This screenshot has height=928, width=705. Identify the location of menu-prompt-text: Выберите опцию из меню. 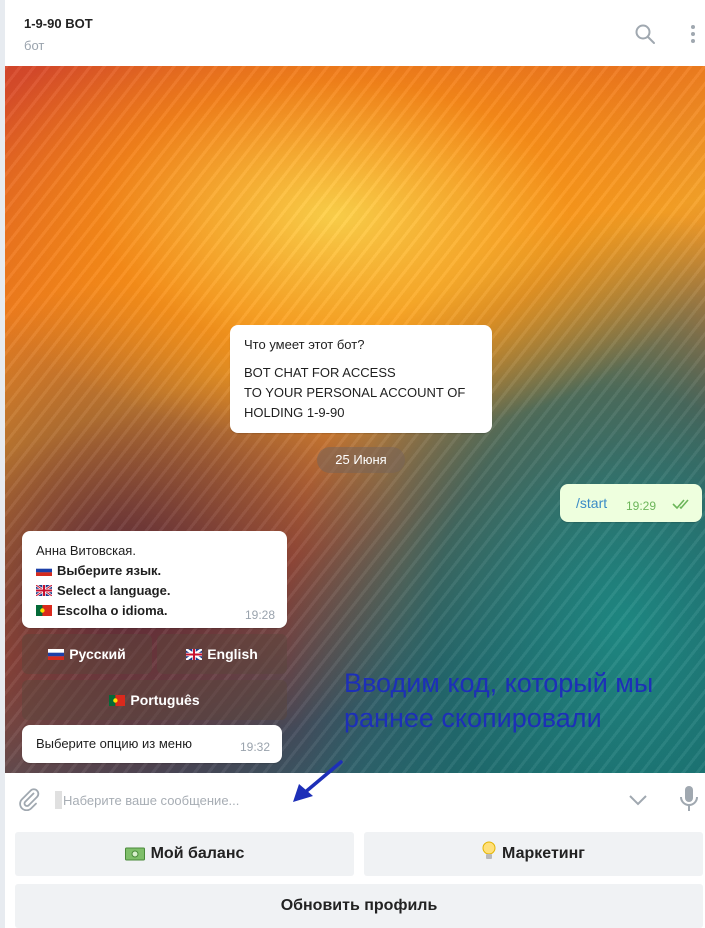
(114, 743).